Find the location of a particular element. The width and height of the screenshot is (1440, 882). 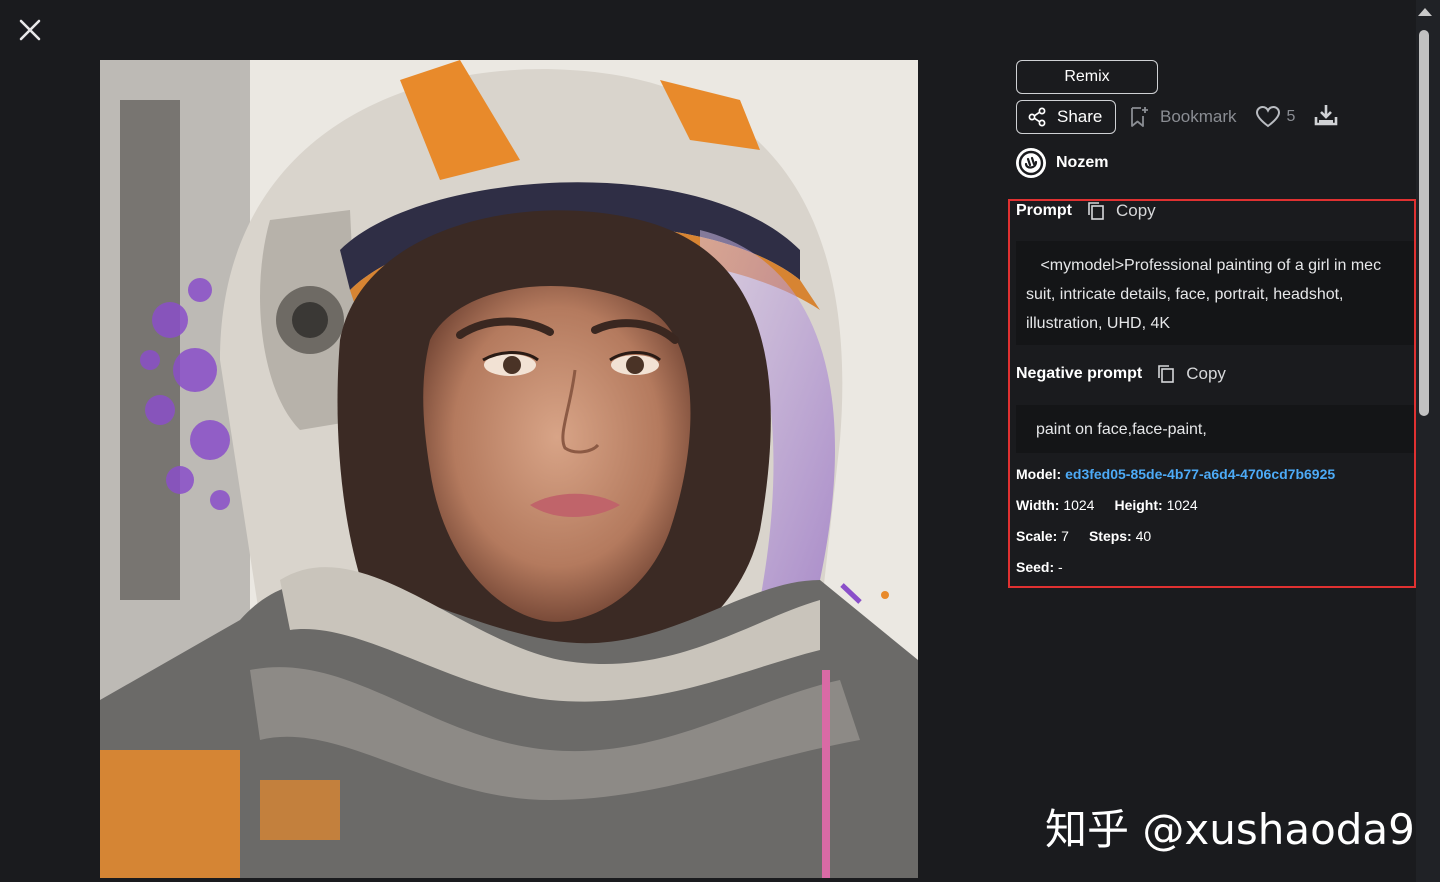

scale-value: 7 is located at coordinates (1065, 536).